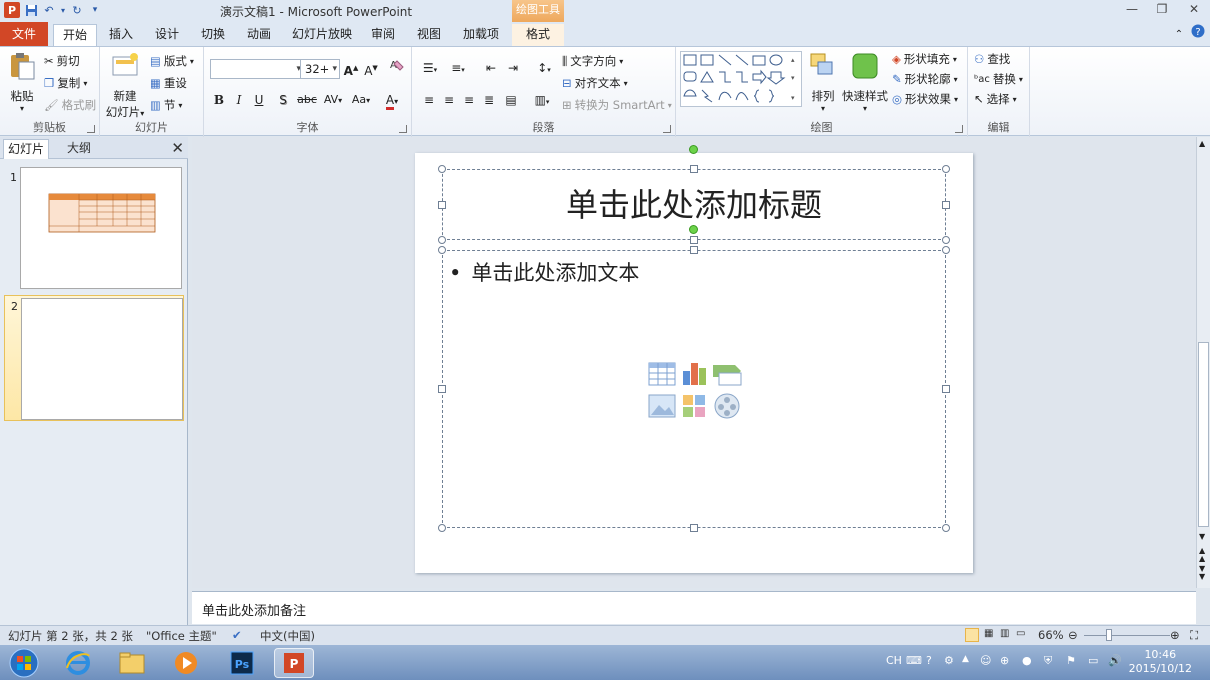 This screenshot has width=1210, height=680. Describe the element at coordinates (22, 108) in the screenshot. I see `paste-dropdown-icon: ▾` at that location.